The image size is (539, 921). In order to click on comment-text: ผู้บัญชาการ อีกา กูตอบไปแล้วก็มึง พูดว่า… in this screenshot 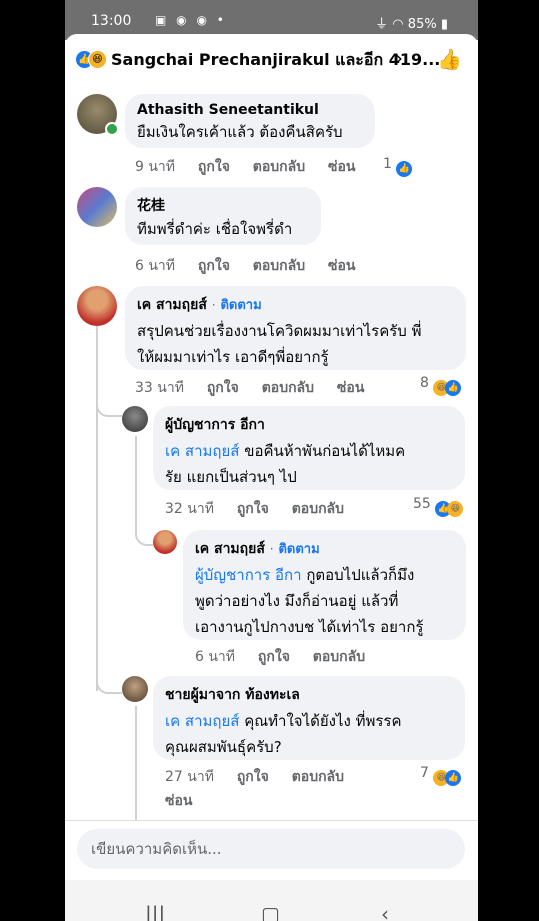, I will do `click(324, 601)`.